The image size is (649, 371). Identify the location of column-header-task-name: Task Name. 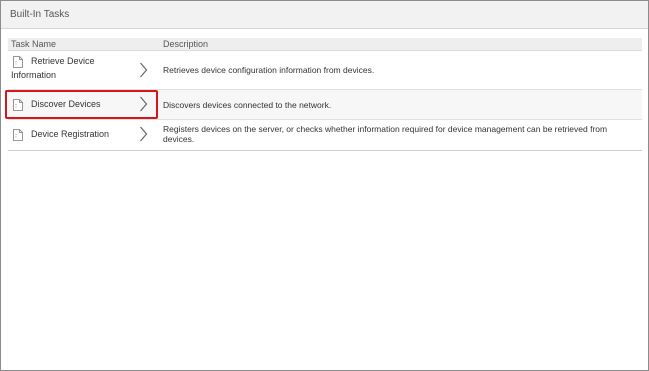
(33, 44).